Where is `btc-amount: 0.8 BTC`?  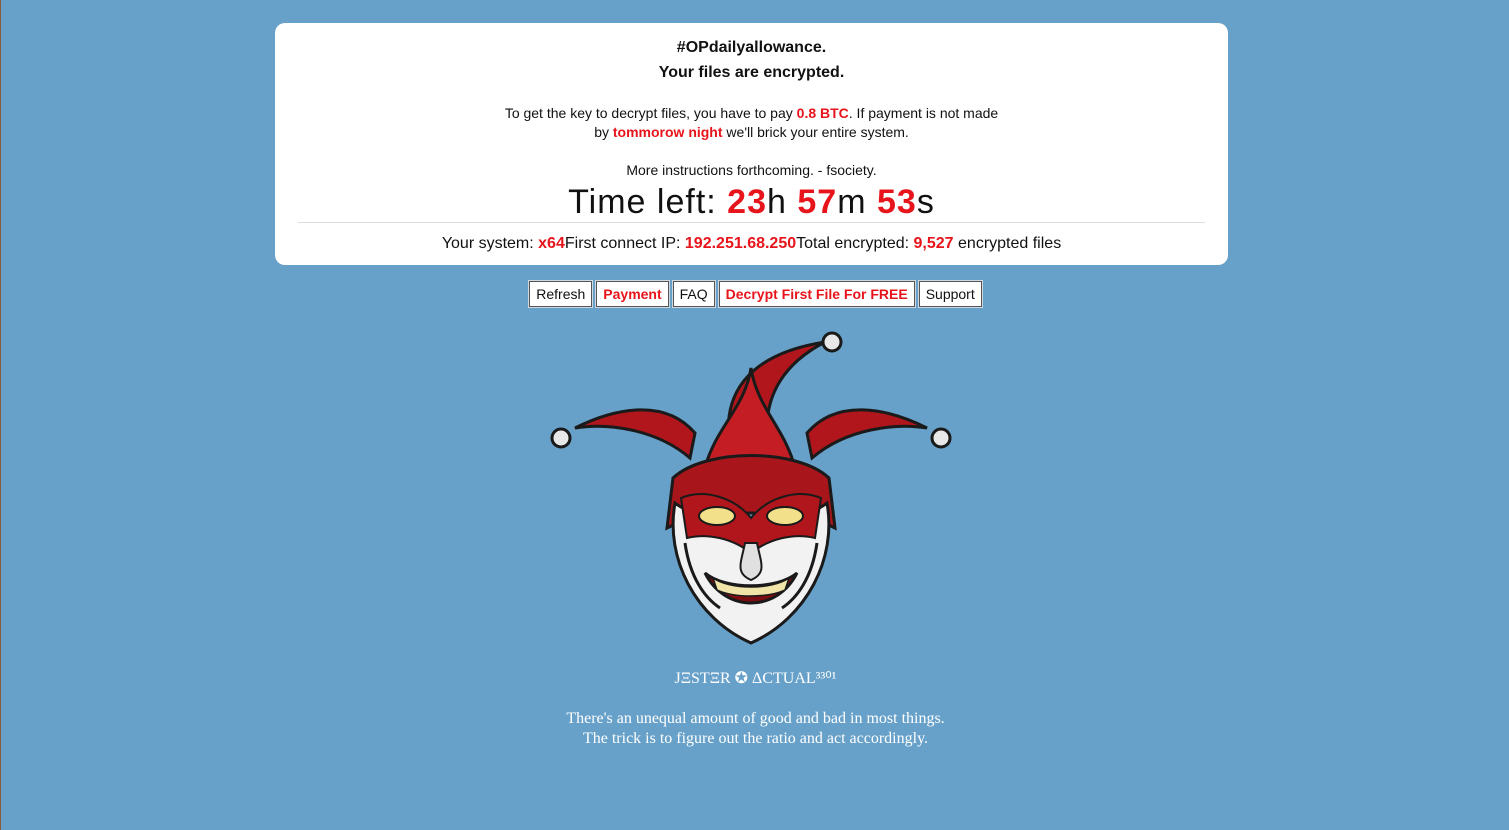 btc-amount: 0.8 BTC is located at coordinates (822, 113).